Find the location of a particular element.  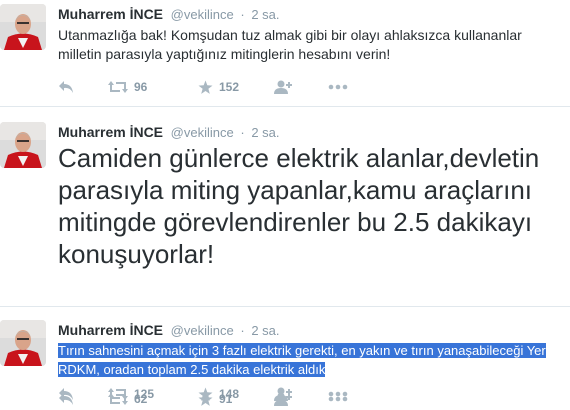

retweet-button: 62 is located at coordinates (127, 399).